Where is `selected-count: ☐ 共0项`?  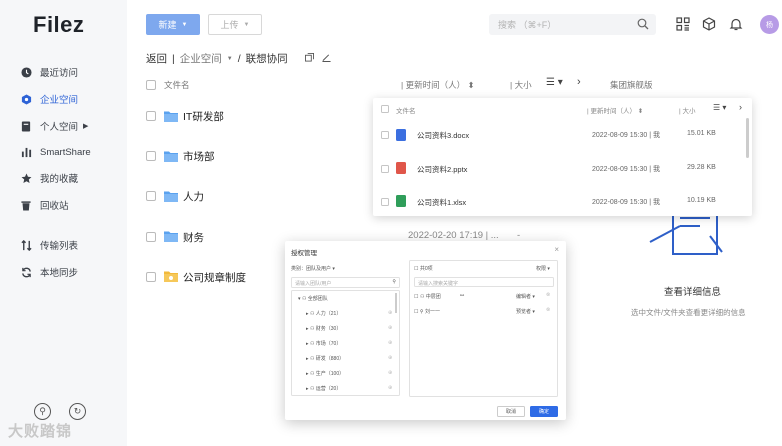
selected-count: ☐ 共0项 is located at coordinates (423, 269).